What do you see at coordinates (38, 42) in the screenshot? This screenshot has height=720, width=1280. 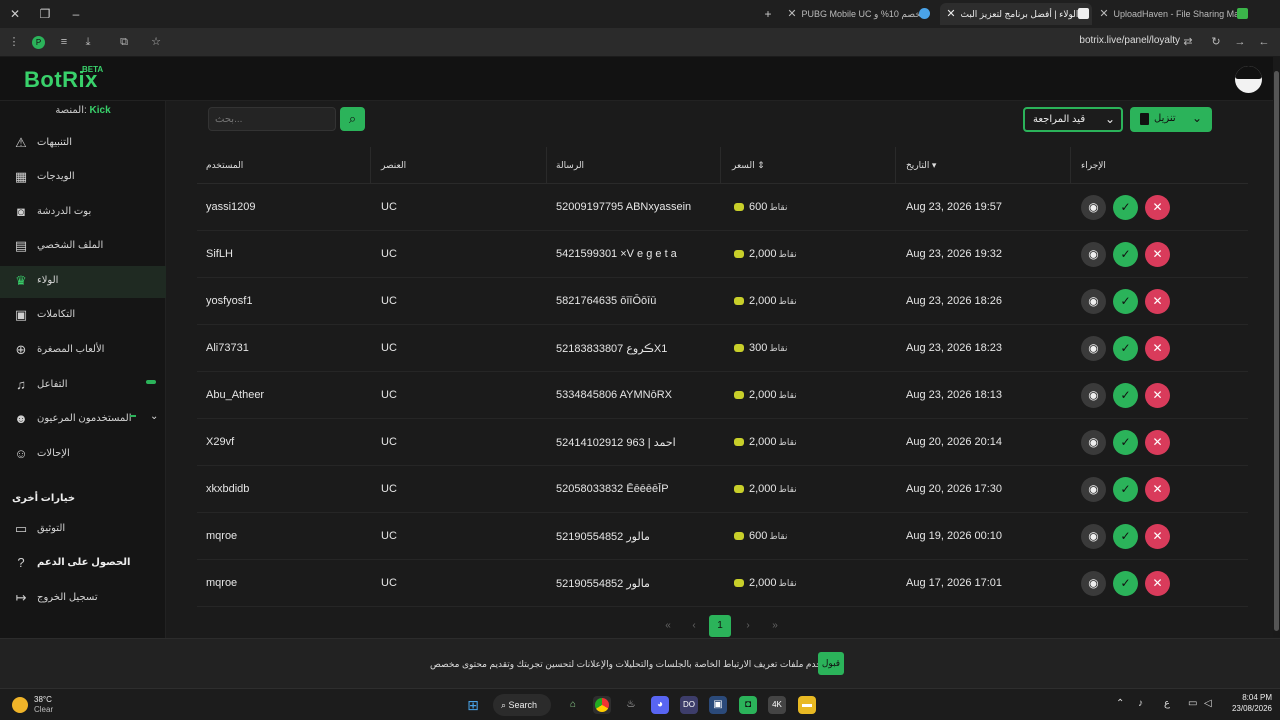 I see `extension-icon: P` at bounding box center [38, 42].